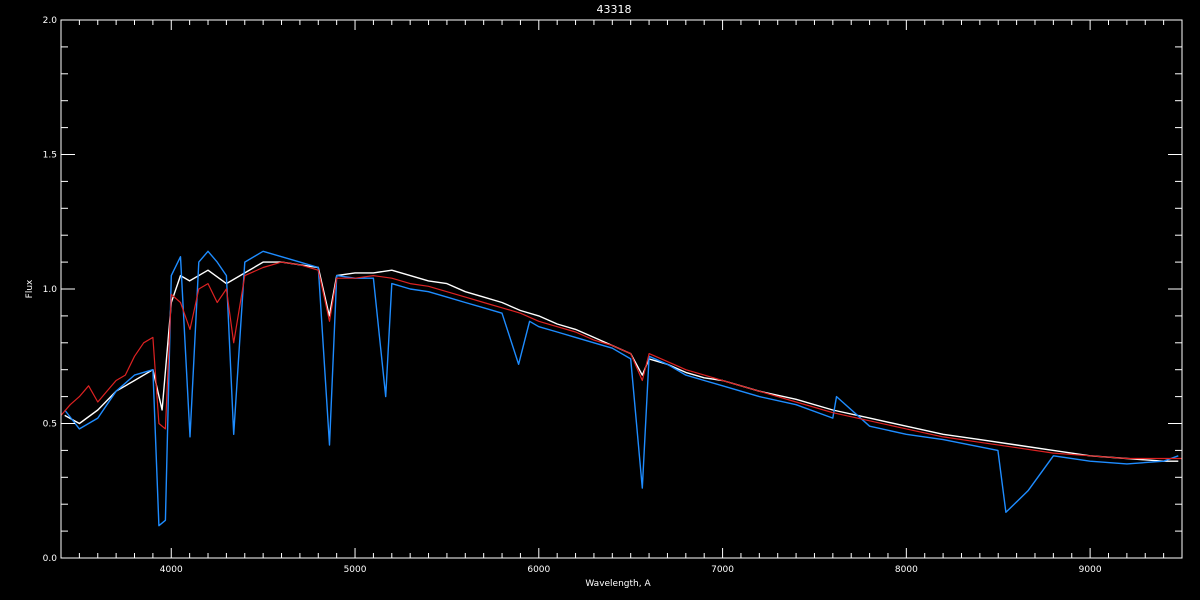 The height and width of the screenshot is (600, 1200). I want to click on x-tick-label: 7000, so click(722, 570).